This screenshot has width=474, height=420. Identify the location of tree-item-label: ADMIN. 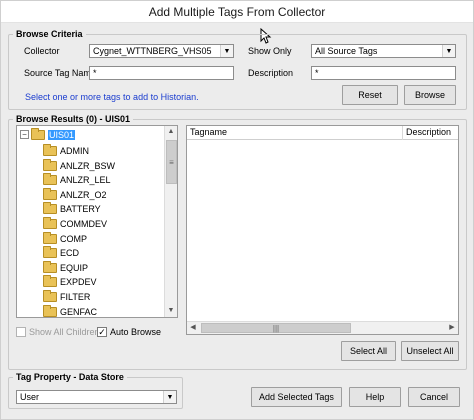
(74, 151).